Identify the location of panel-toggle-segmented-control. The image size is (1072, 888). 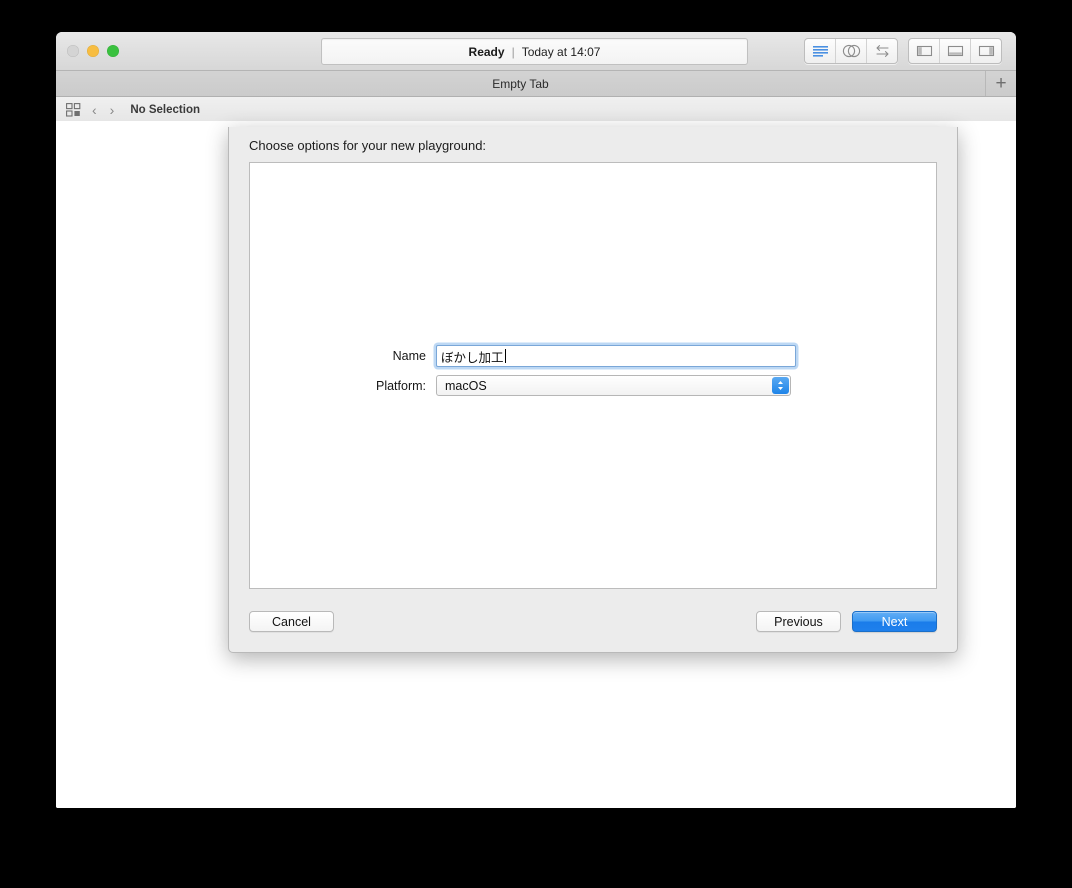
(955, 51).